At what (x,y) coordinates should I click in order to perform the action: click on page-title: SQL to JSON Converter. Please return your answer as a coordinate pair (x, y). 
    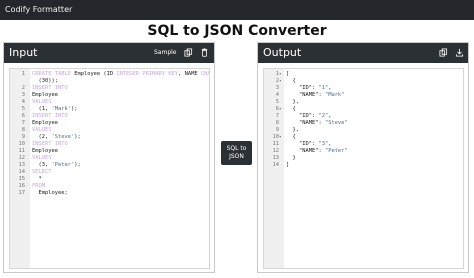
    Looking at the image, I should click on (237, 31).